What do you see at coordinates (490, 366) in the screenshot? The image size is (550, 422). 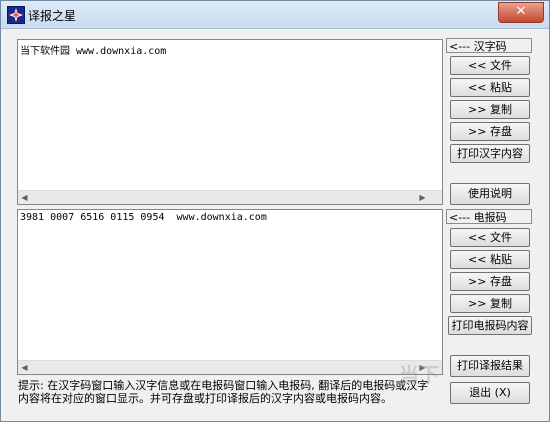 I see `print-result-button: 打印译报结果` at bounding box center [490, 366].